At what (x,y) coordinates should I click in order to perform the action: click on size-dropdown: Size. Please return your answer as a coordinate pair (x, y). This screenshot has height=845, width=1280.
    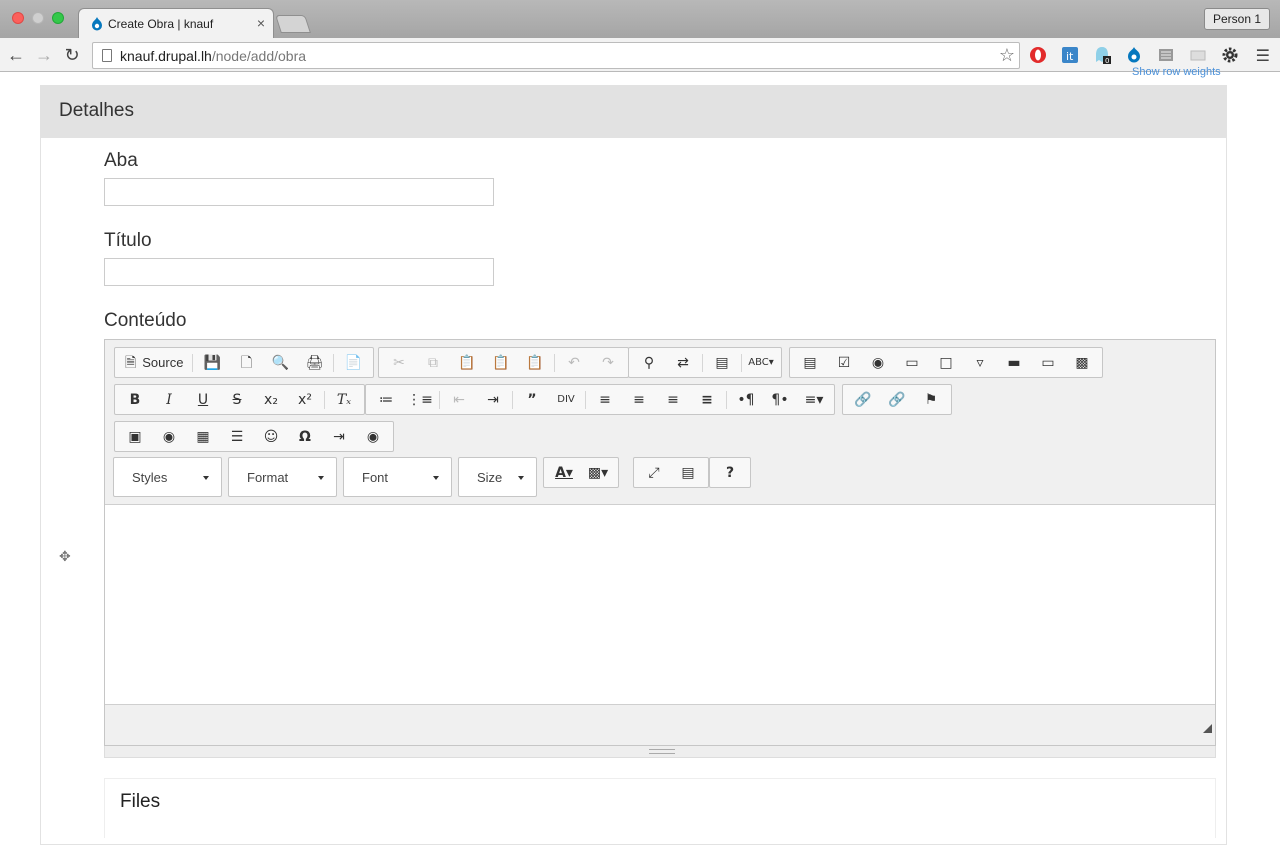
    Looking at the image, I should click on (497, 477).